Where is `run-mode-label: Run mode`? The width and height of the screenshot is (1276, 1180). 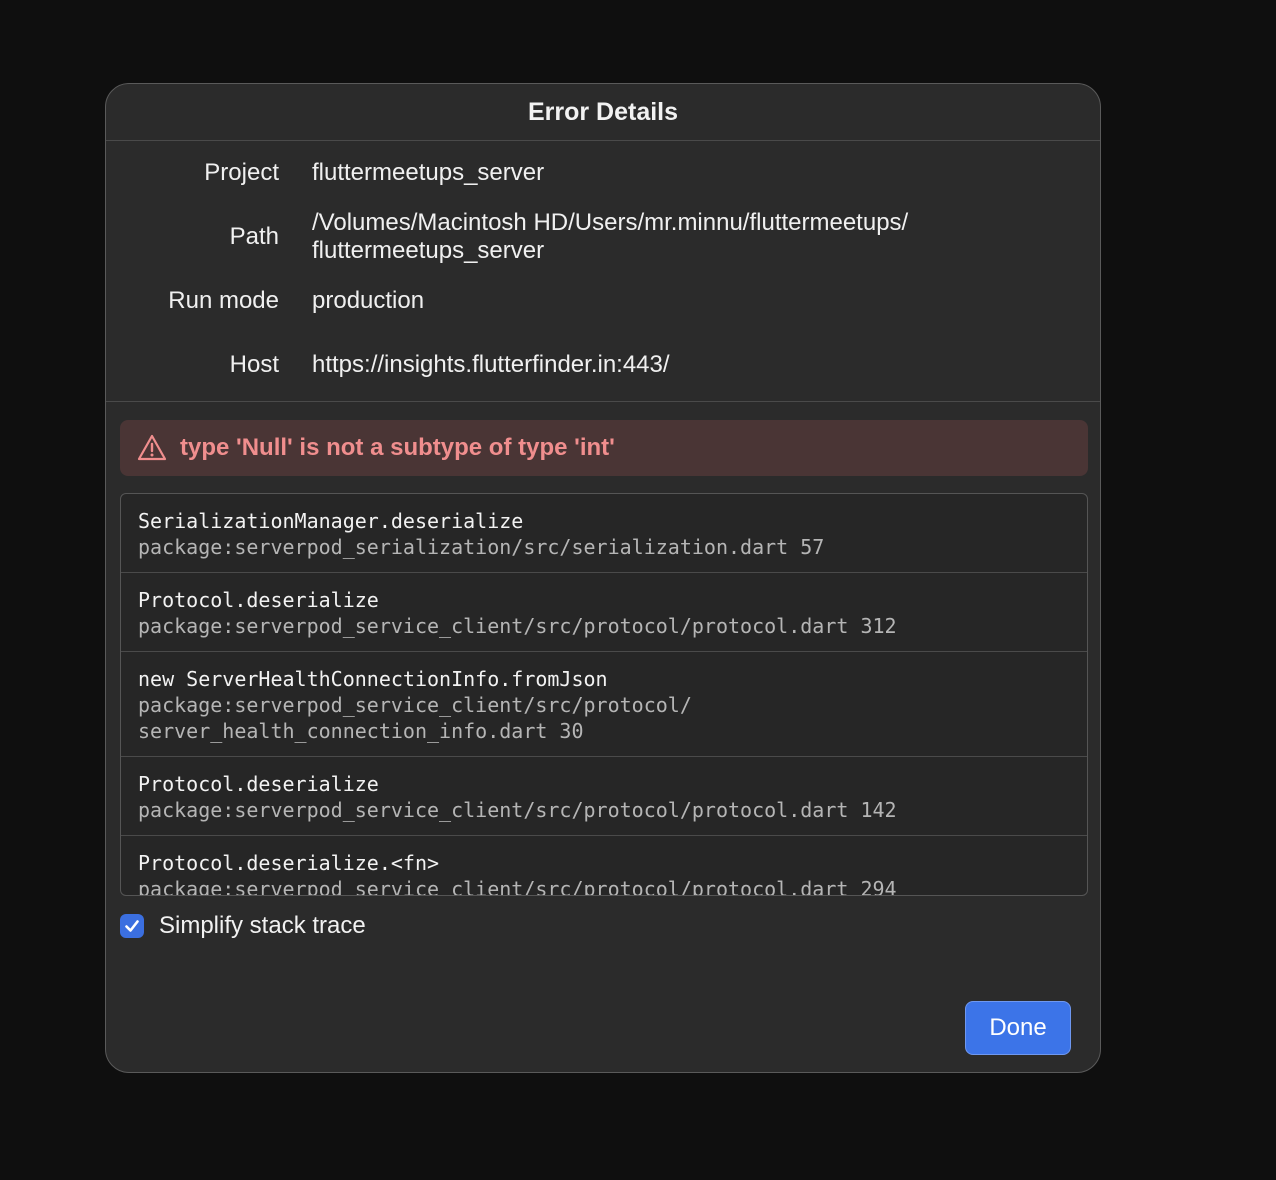 run-mode-label: Run mode is located at coordinates (223, 300).